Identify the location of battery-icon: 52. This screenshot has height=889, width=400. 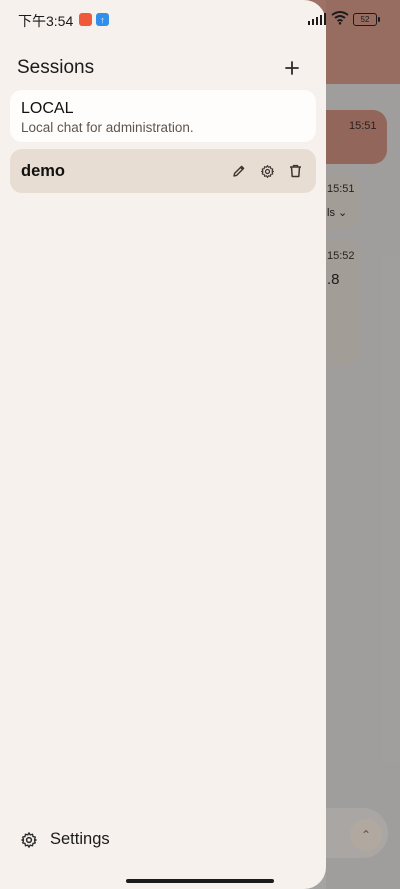
(366, 19).